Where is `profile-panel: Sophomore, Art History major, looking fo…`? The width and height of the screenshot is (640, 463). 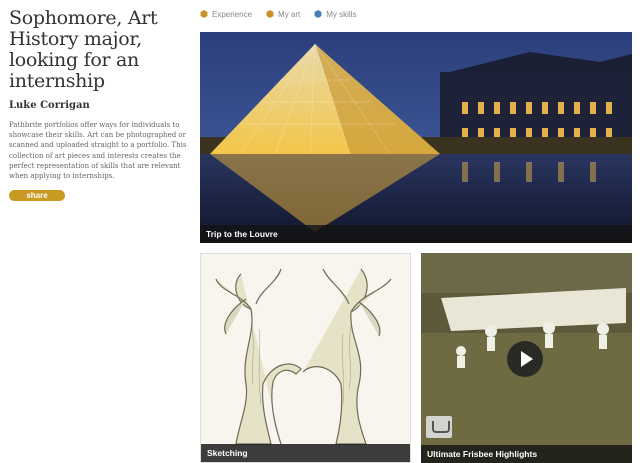 profile-panel: Sophomore, Art History major, looking fo… is located at coordinates (101, 105).